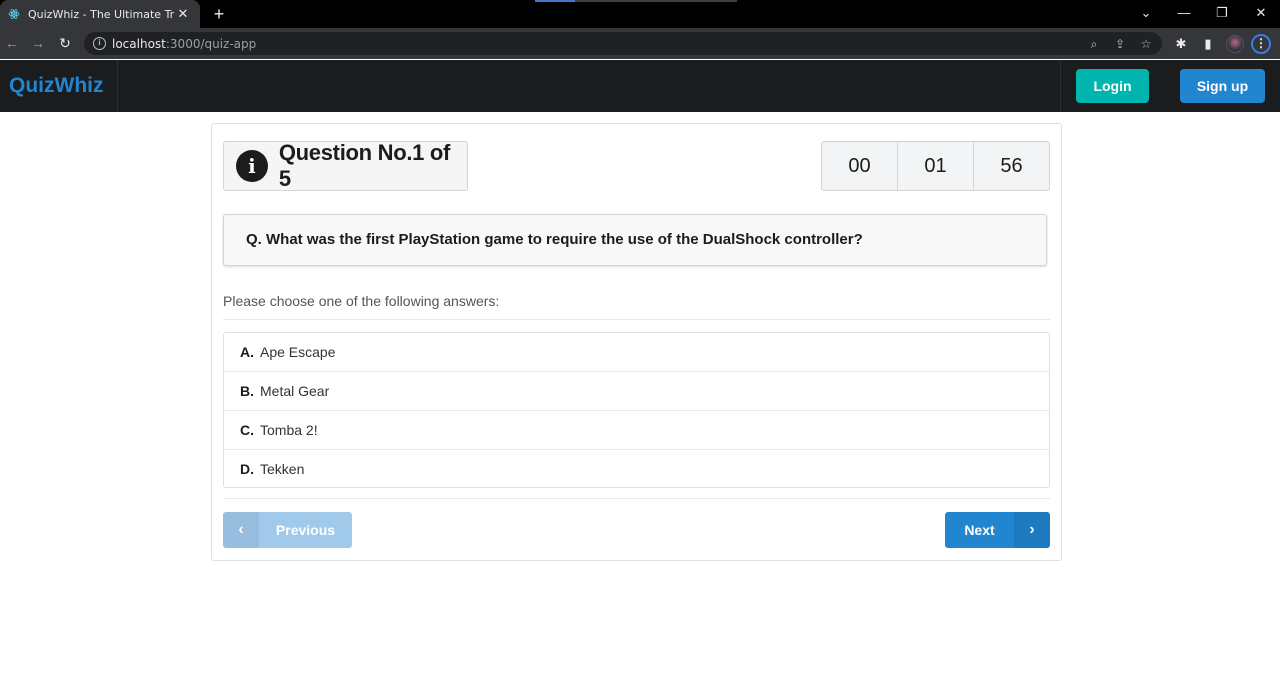  Describe the element at coordinates (282, 469) in the screenshot. I see `answer-text: Tekken` at that location.